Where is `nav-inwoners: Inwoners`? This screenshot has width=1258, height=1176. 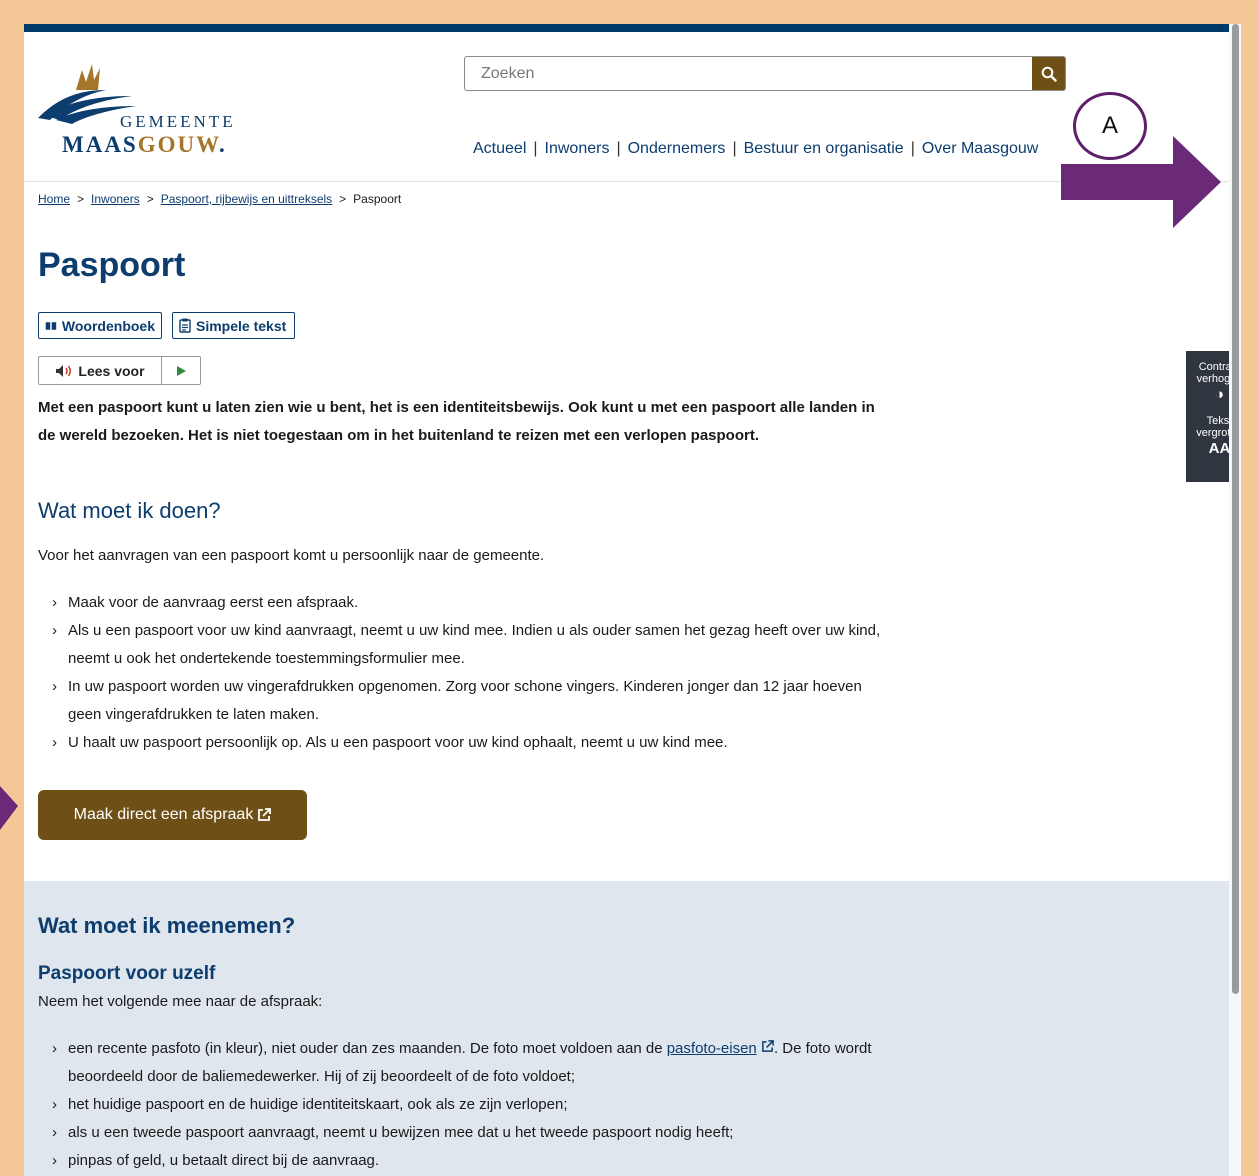 nav-inwoners: Inwoners is located at coordinates (577, 148).